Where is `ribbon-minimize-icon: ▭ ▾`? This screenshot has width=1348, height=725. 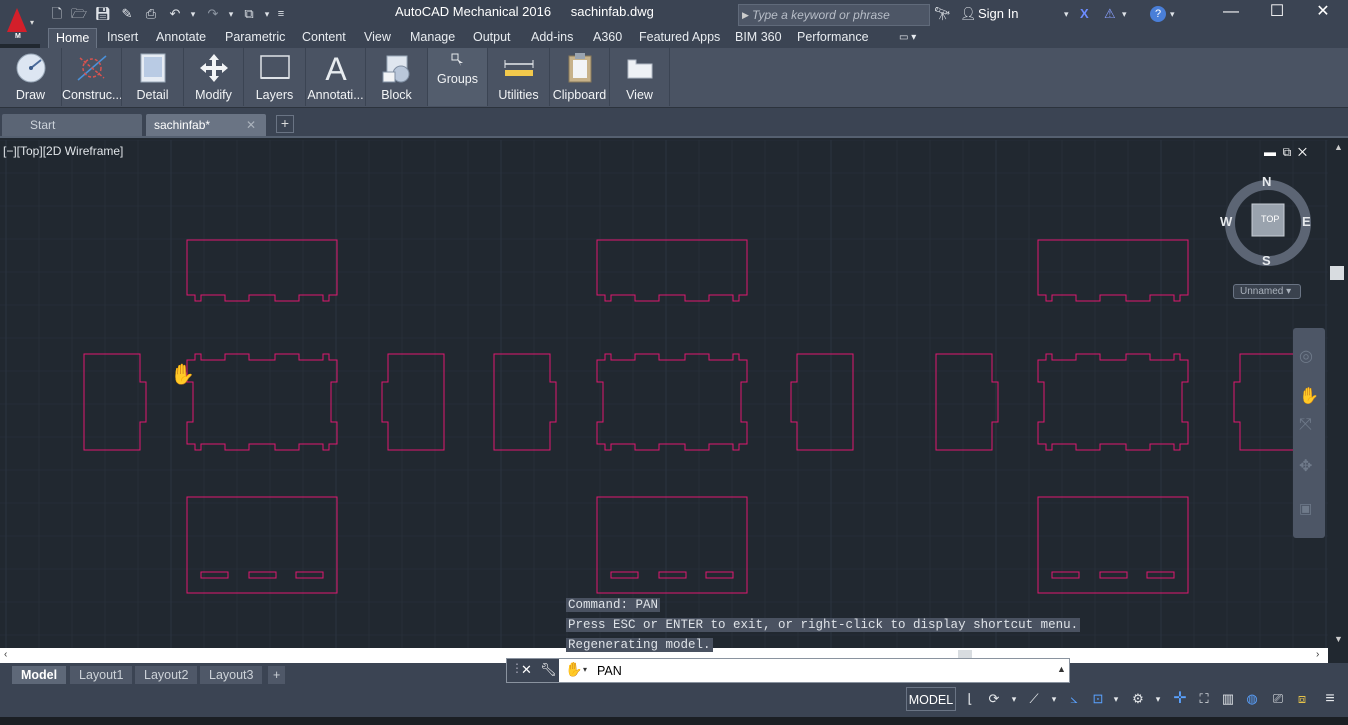 ribbon-minimize-icon: ▭ ▾ is located at coordinates (907, 38).